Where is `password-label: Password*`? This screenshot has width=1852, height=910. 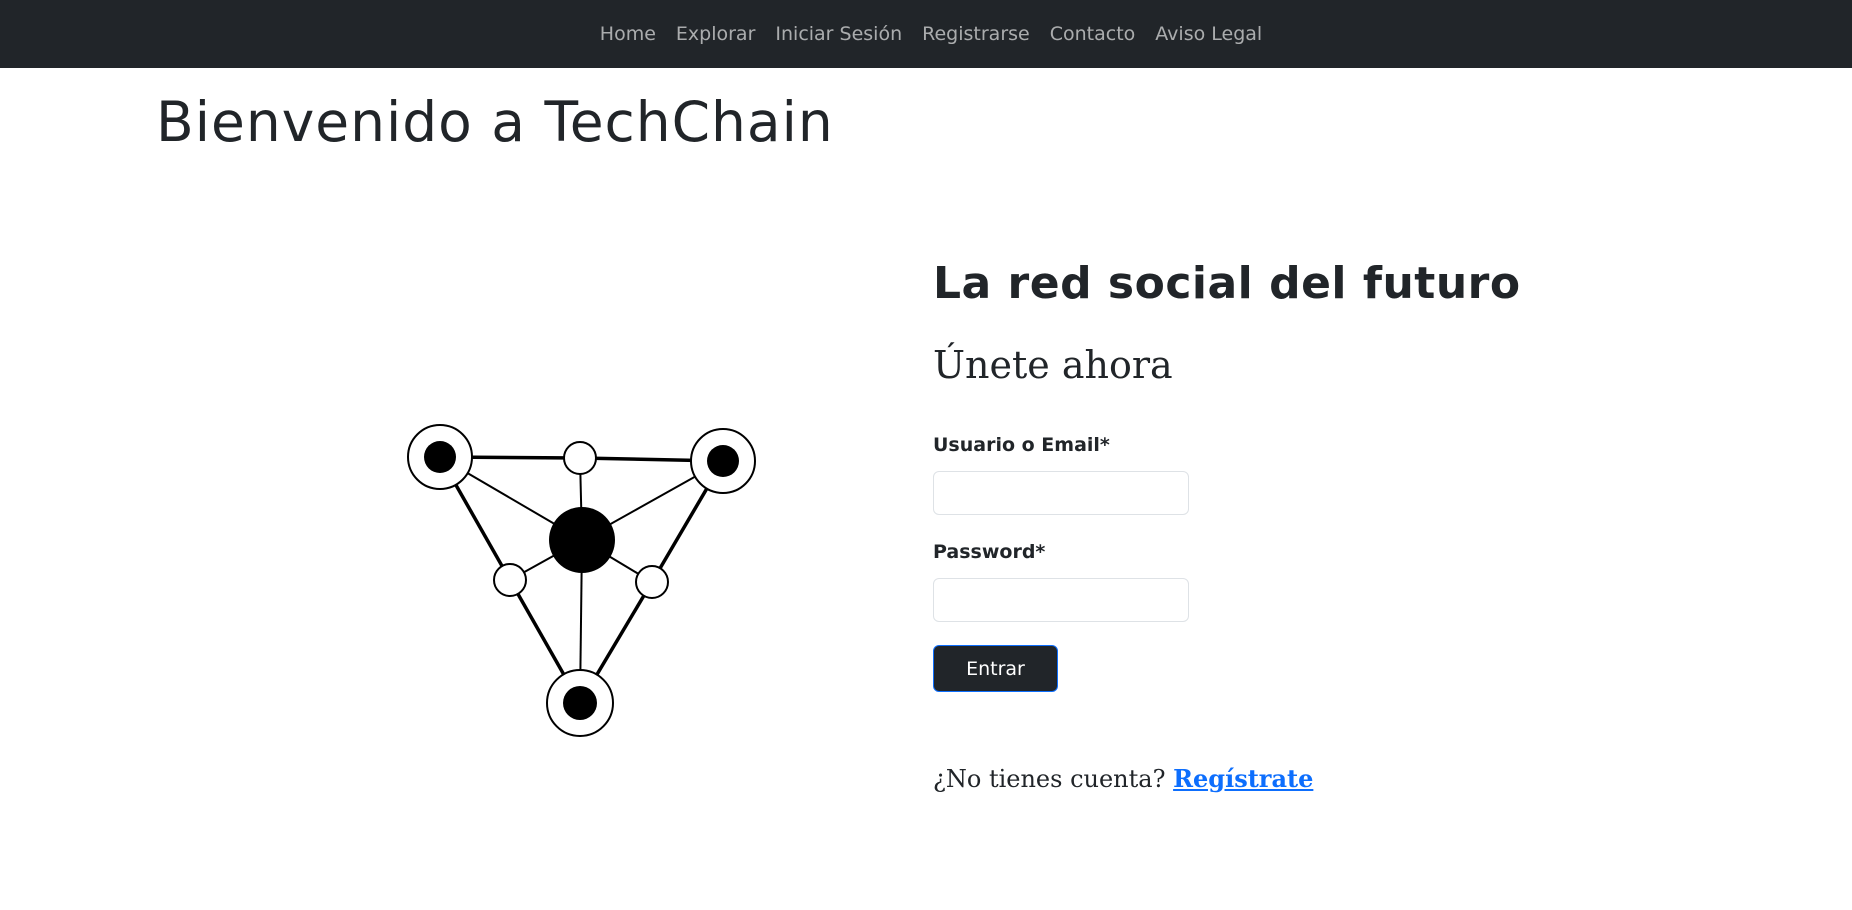
password-label: Password* is located at coordinates (989, 552).